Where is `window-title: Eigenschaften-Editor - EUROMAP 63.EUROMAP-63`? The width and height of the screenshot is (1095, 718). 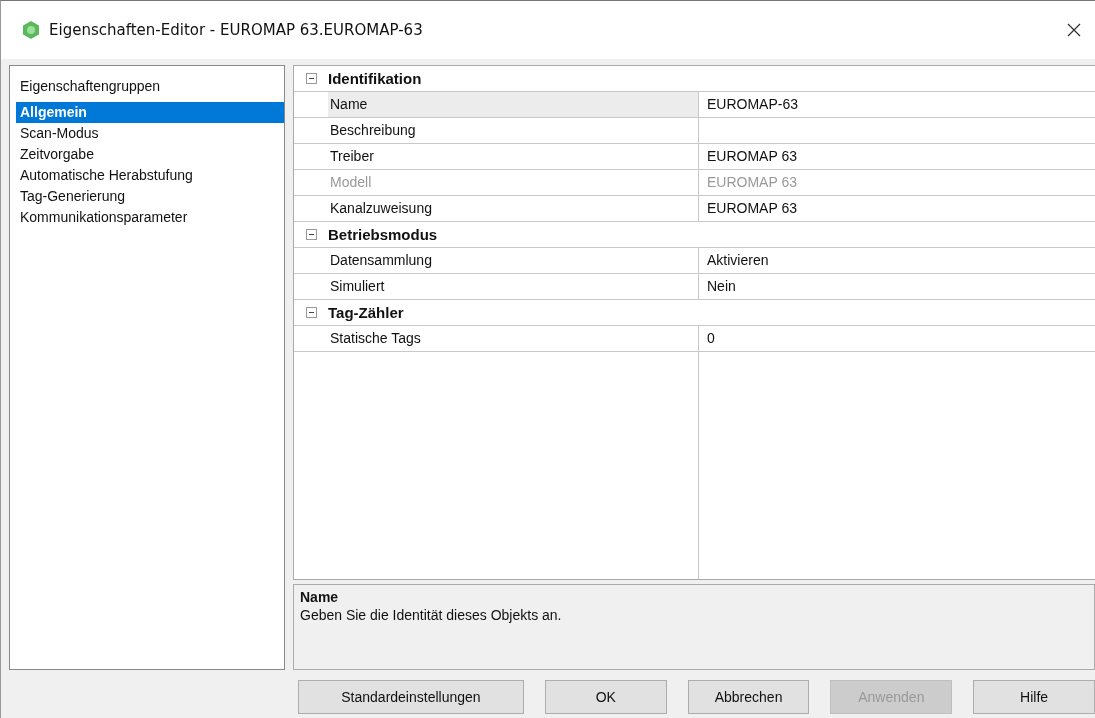 window-title: Eigenschaften-Editor - EUROMAP 63.EUROMAP-63 is located at coordinates (236, 30).